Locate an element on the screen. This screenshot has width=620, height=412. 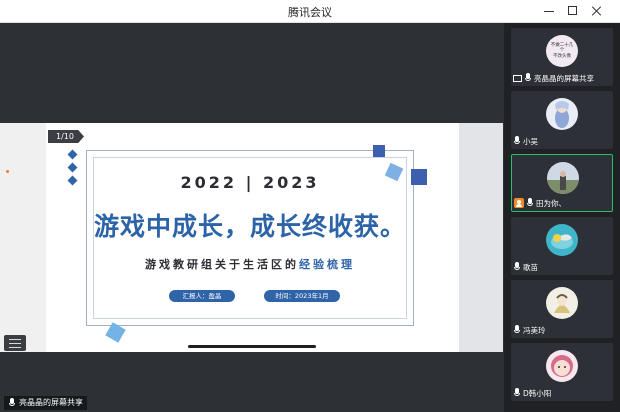
time-pill: 时间：2023年1月 is located at coordinates (302, 296).